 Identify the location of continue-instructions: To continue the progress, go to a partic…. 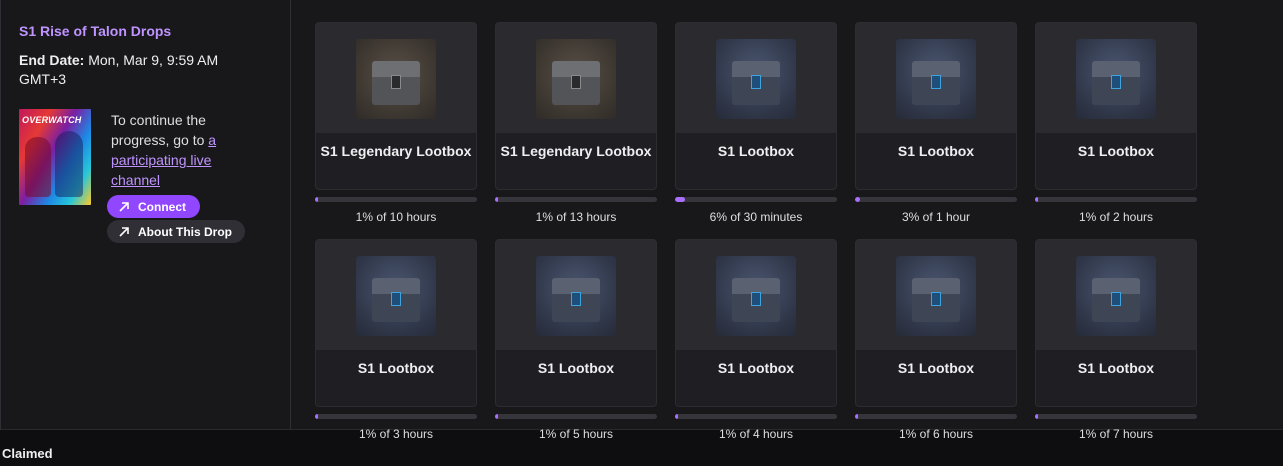
(176, 150).